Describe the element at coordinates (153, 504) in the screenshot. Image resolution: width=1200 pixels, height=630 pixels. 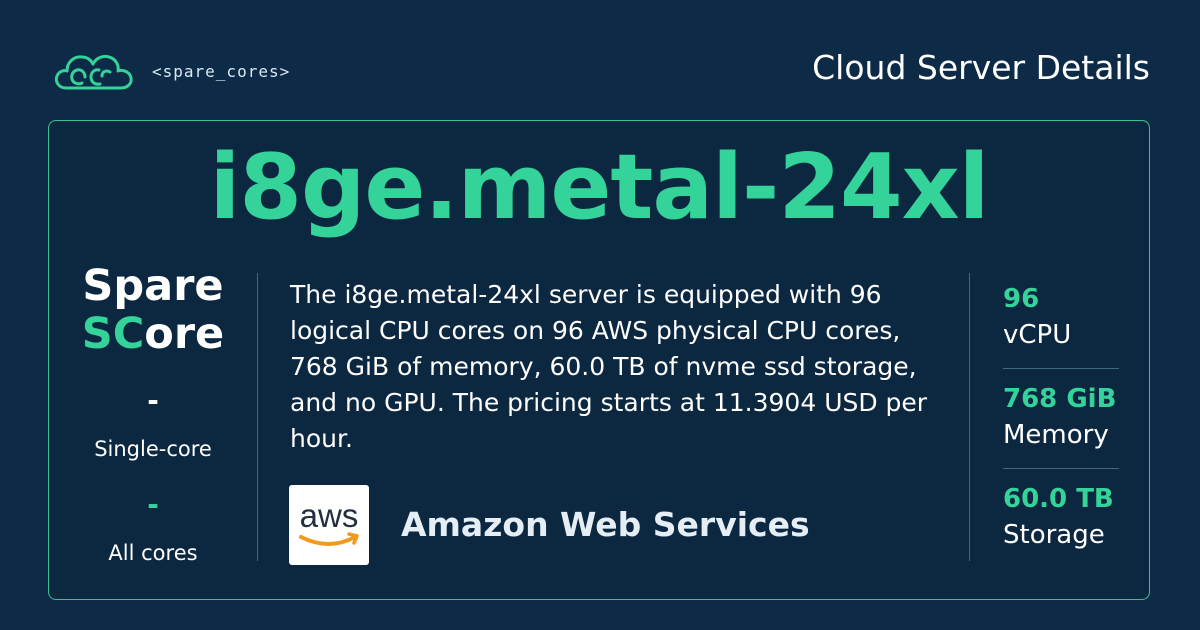
I see `all-cores-score: -` at that location.